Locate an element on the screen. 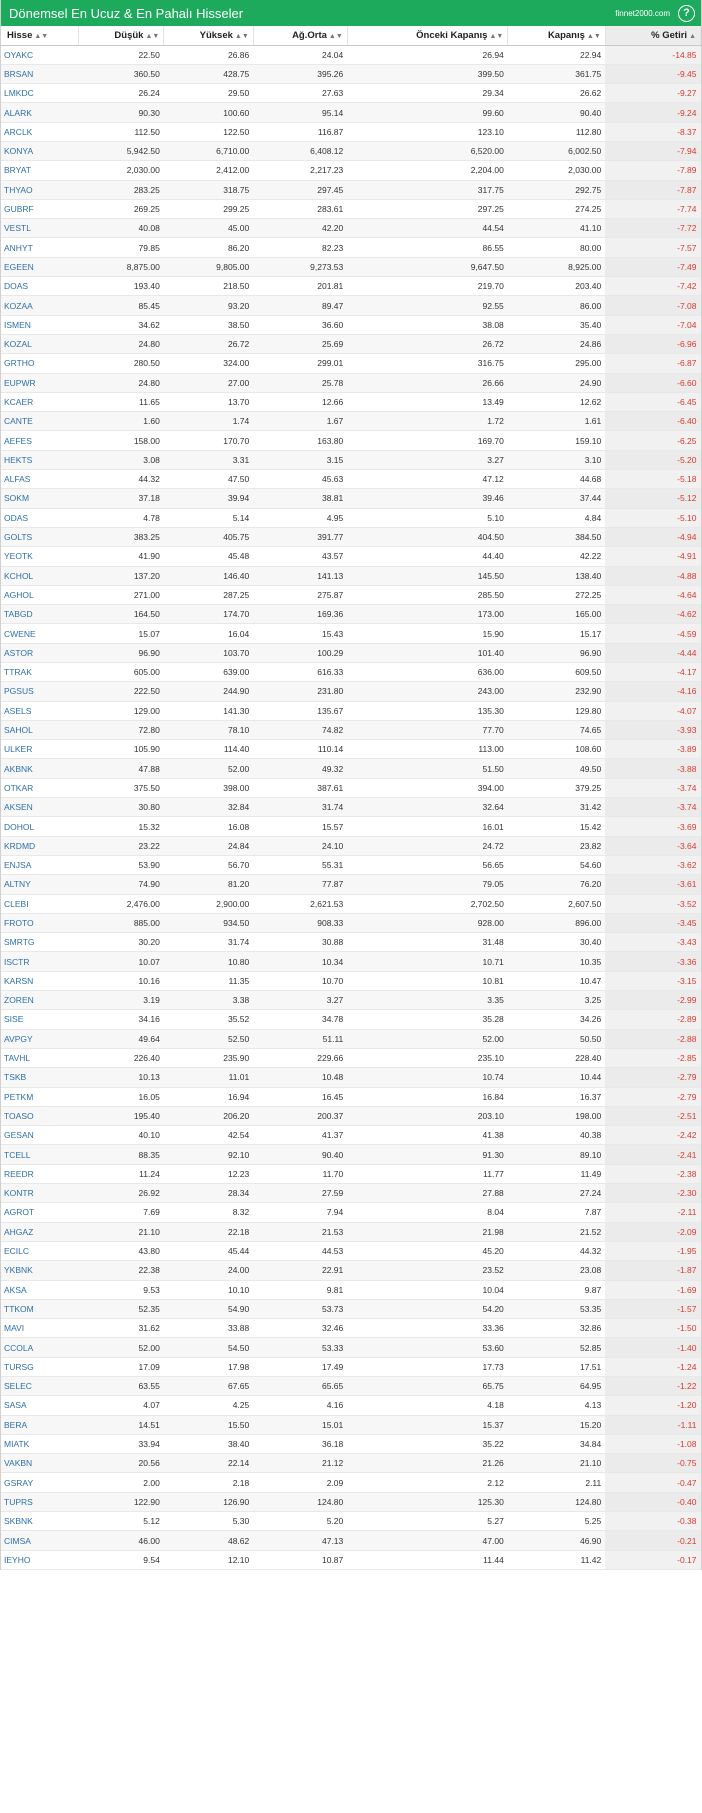  symbol-cell: KONYA is located at coordinates (40, 151).